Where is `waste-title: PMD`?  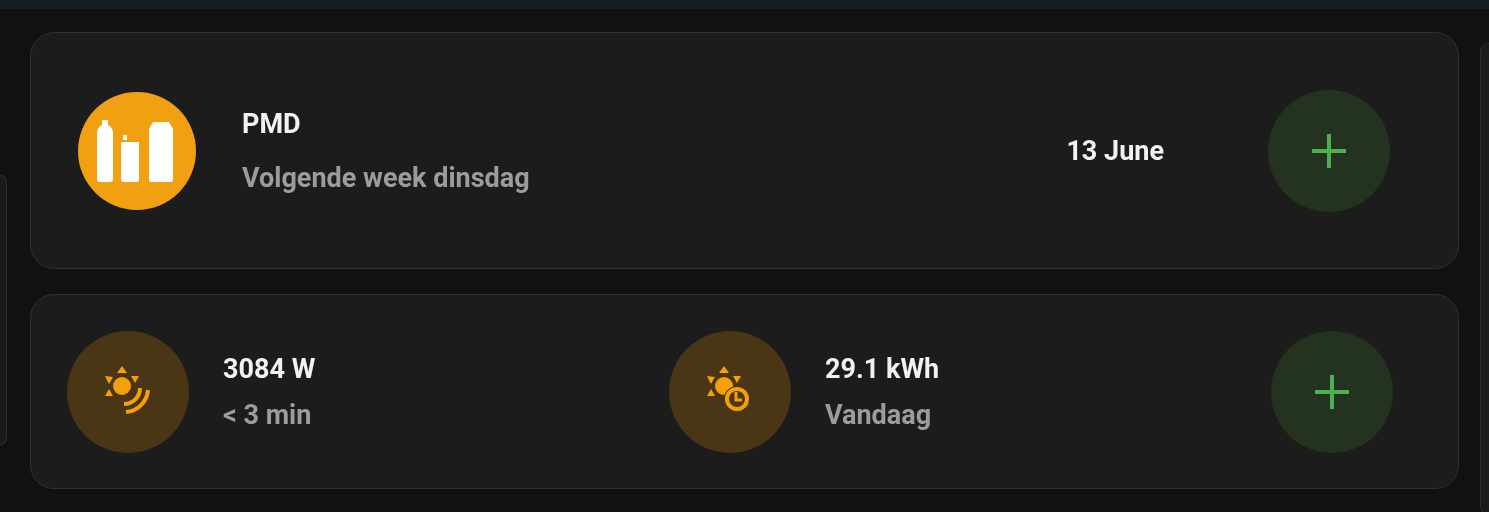 waste-title: PMD is located at coordinates (272, 123).